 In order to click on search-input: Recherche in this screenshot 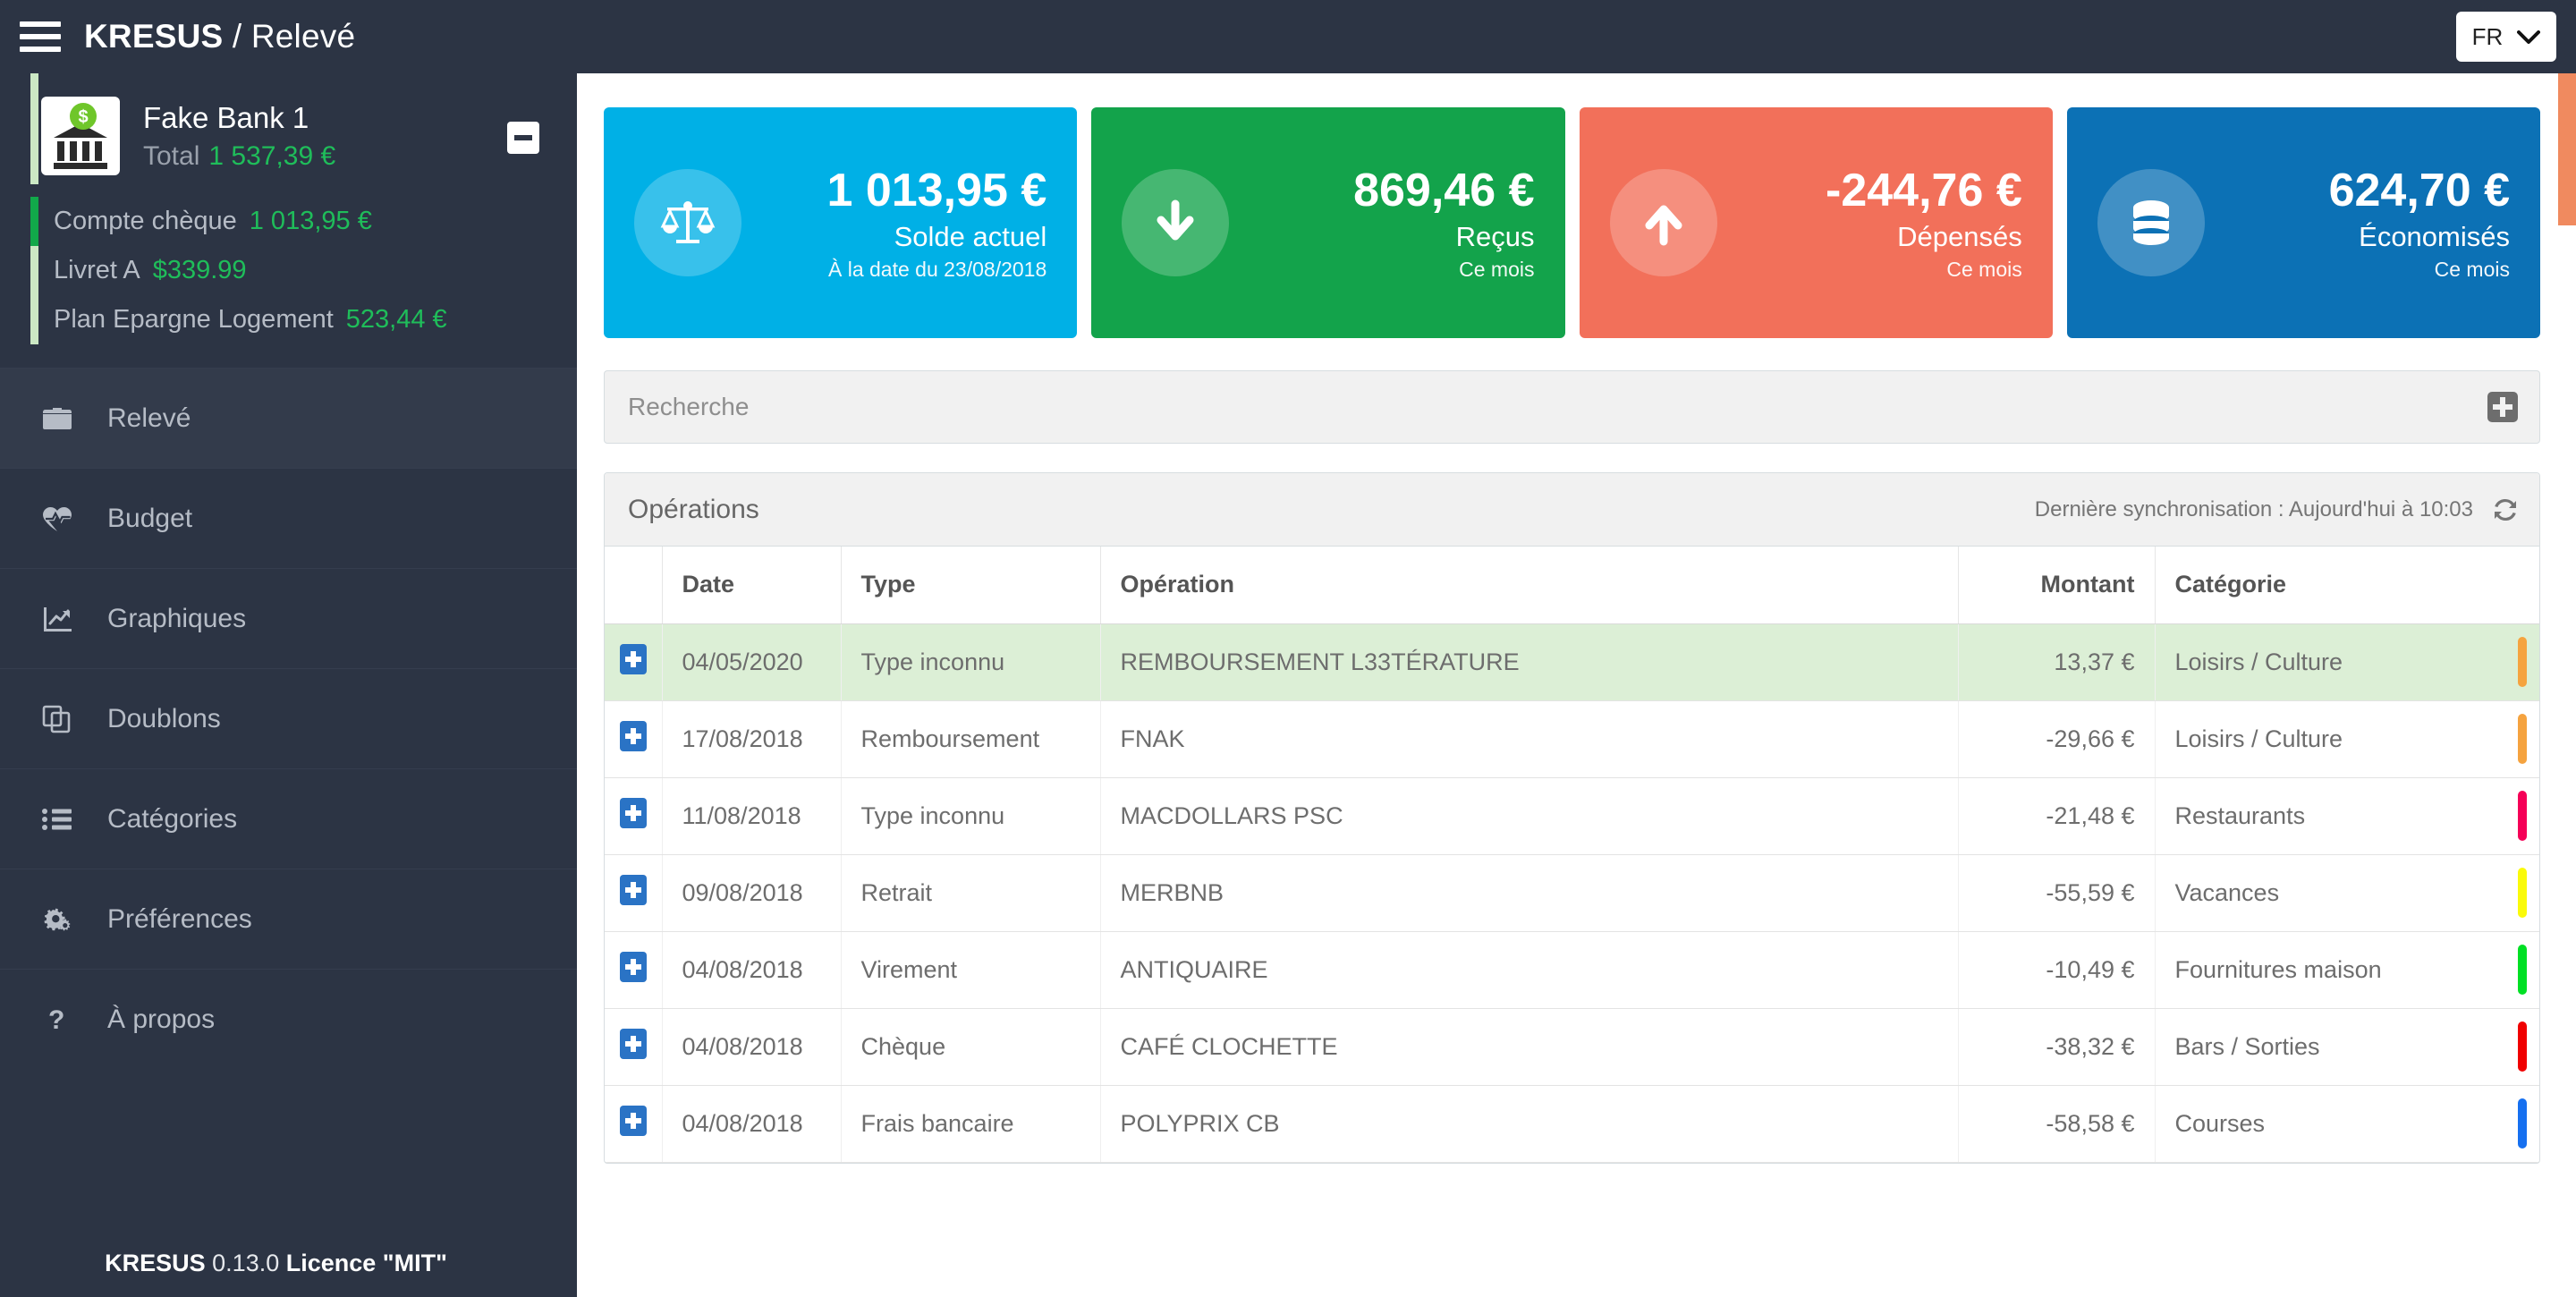, I will do `click(1557, 407)`.